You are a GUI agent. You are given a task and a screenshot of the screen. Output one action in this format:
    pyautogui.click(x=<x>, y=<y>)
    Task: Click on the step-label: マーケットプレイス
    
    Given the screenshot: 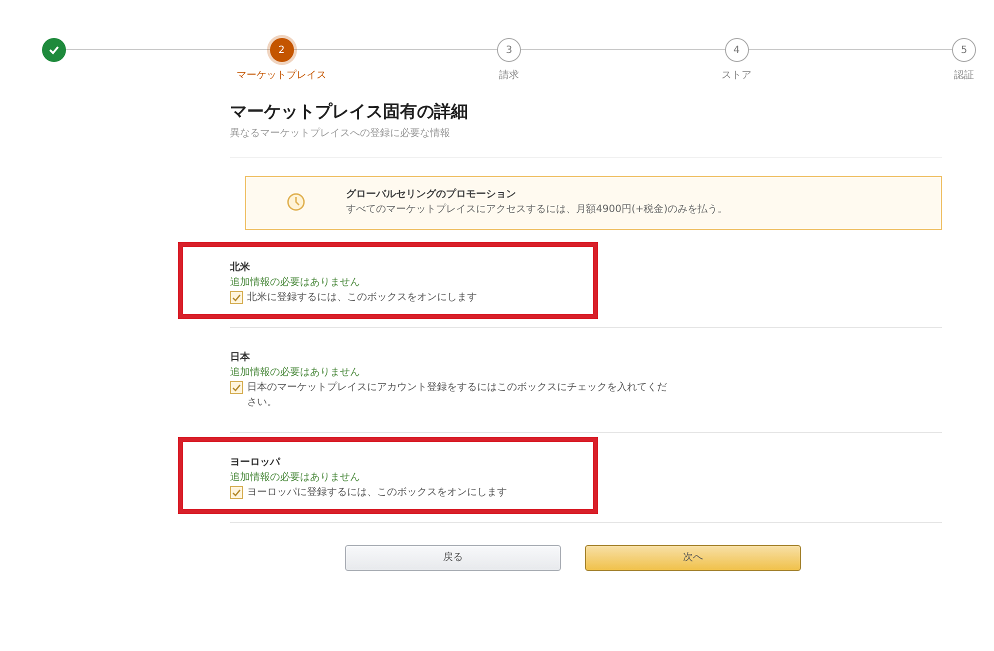 What is the action you would take?
    pyautogui.click(x=281, y=75)
    